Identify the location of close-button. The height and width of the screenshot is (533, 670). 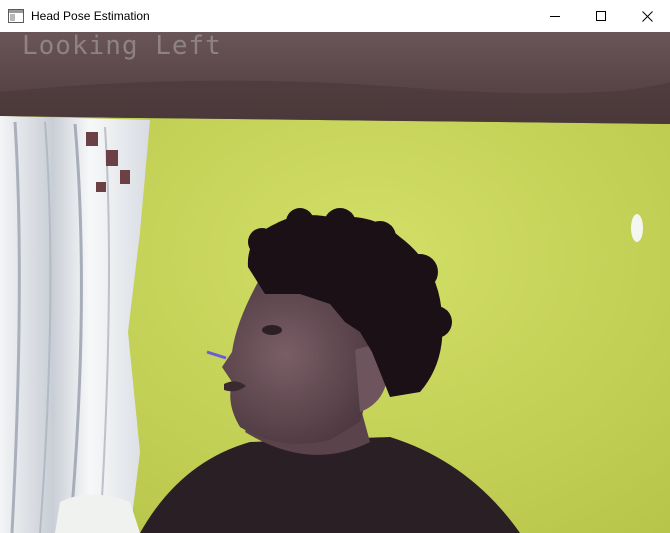
(647, 16).